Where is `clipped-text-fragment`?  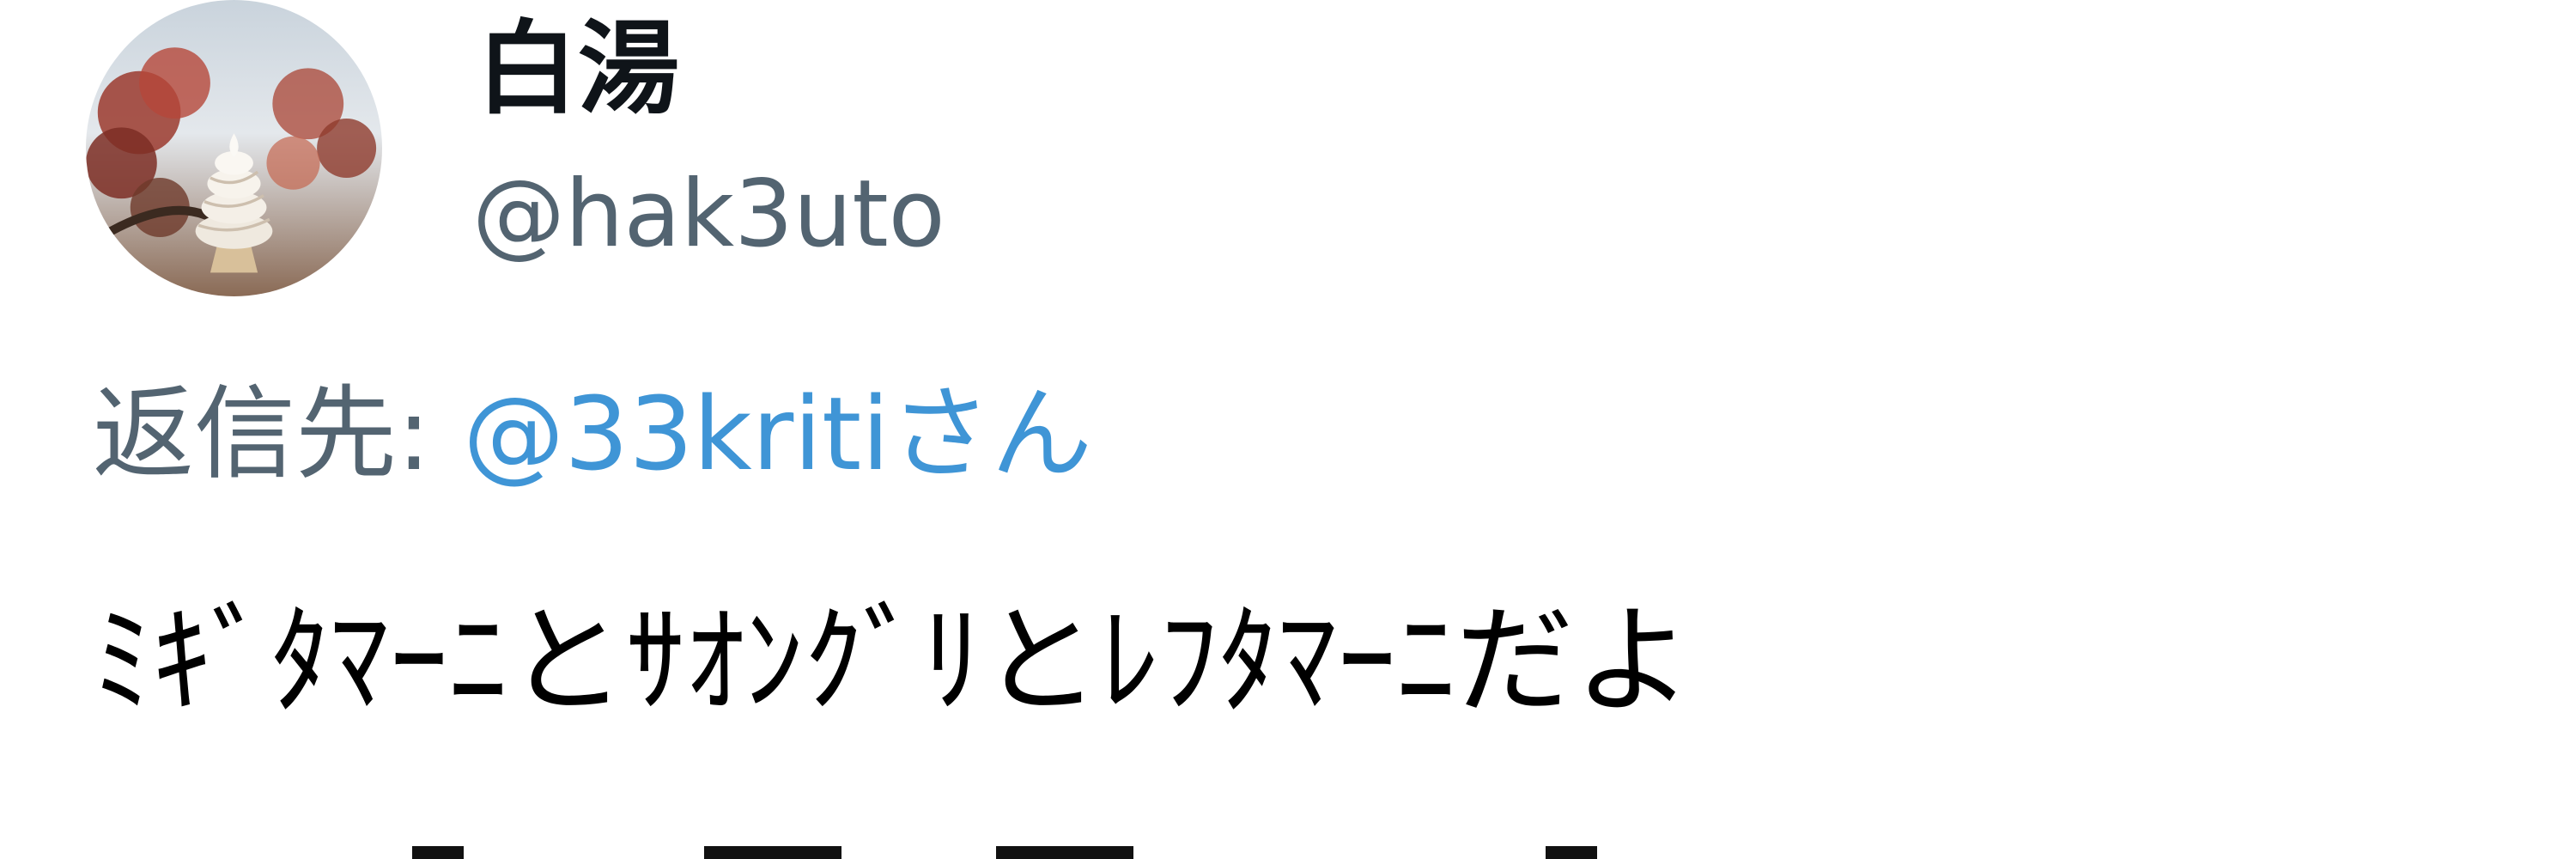
clipped-text-fragment is located at coordinates (1116, 852).